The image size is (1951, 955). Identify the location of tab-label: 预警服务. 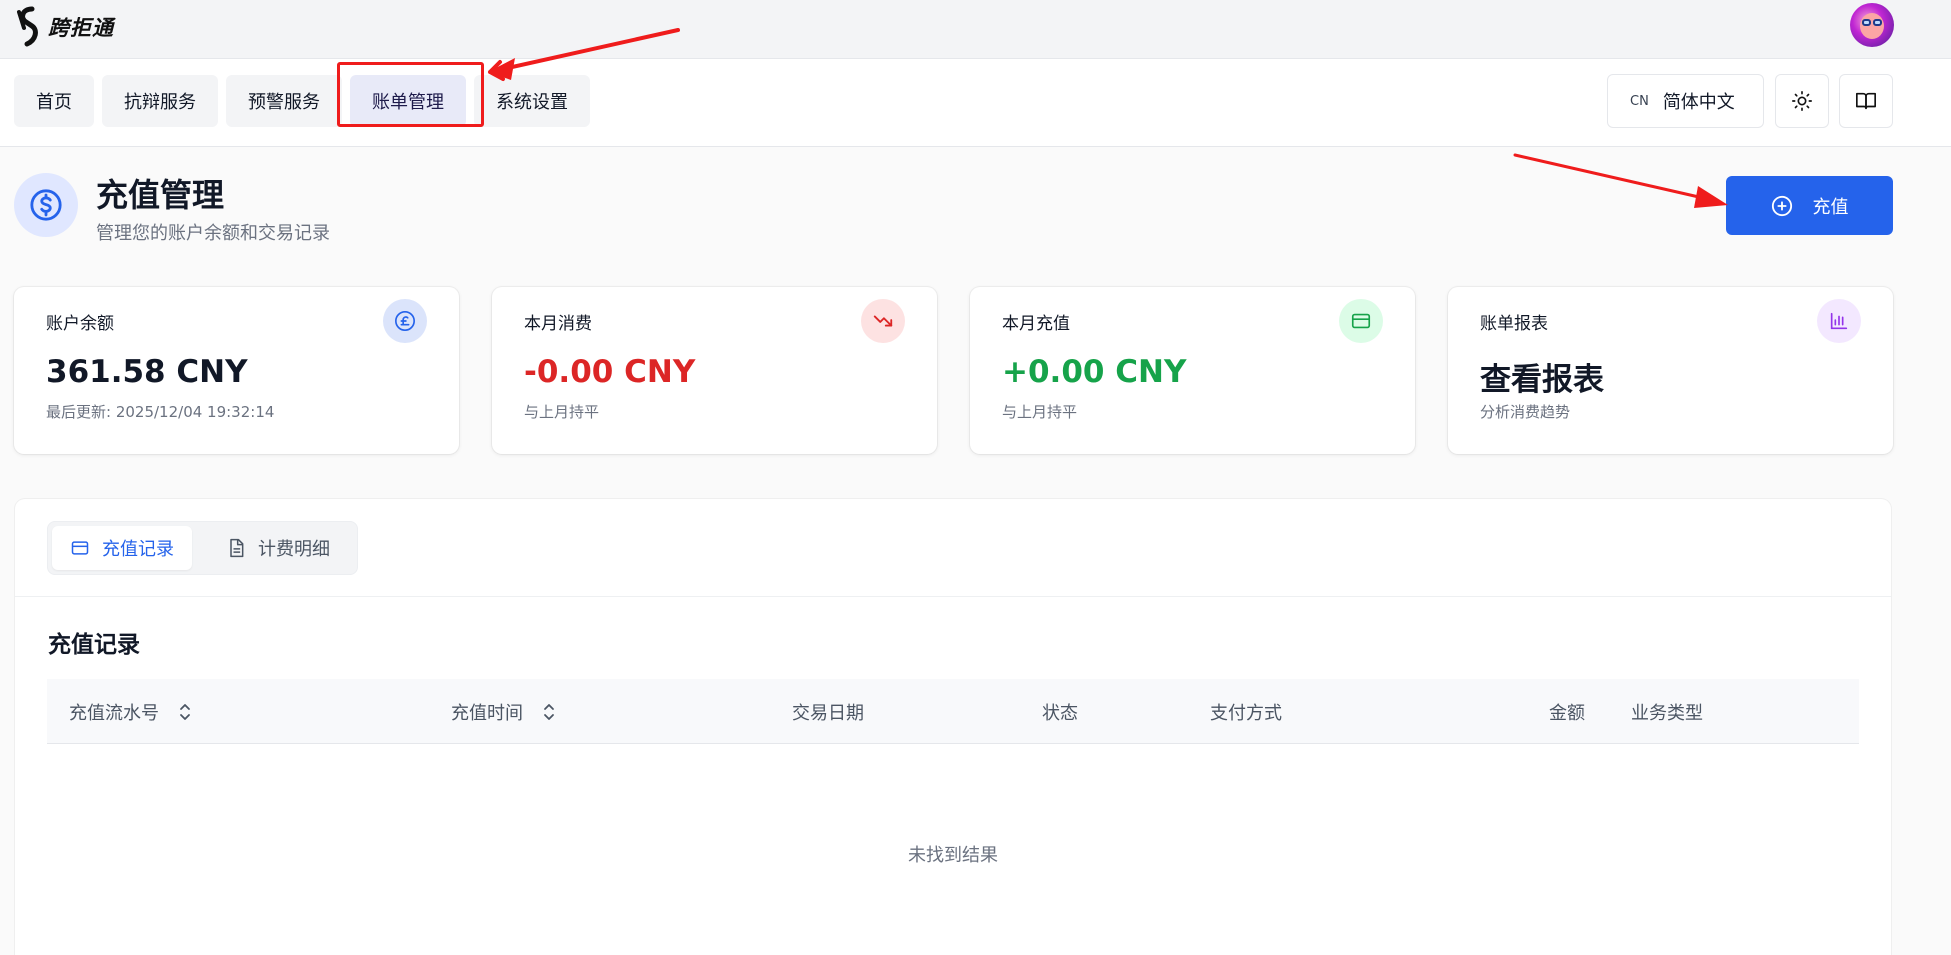
(284, 102).